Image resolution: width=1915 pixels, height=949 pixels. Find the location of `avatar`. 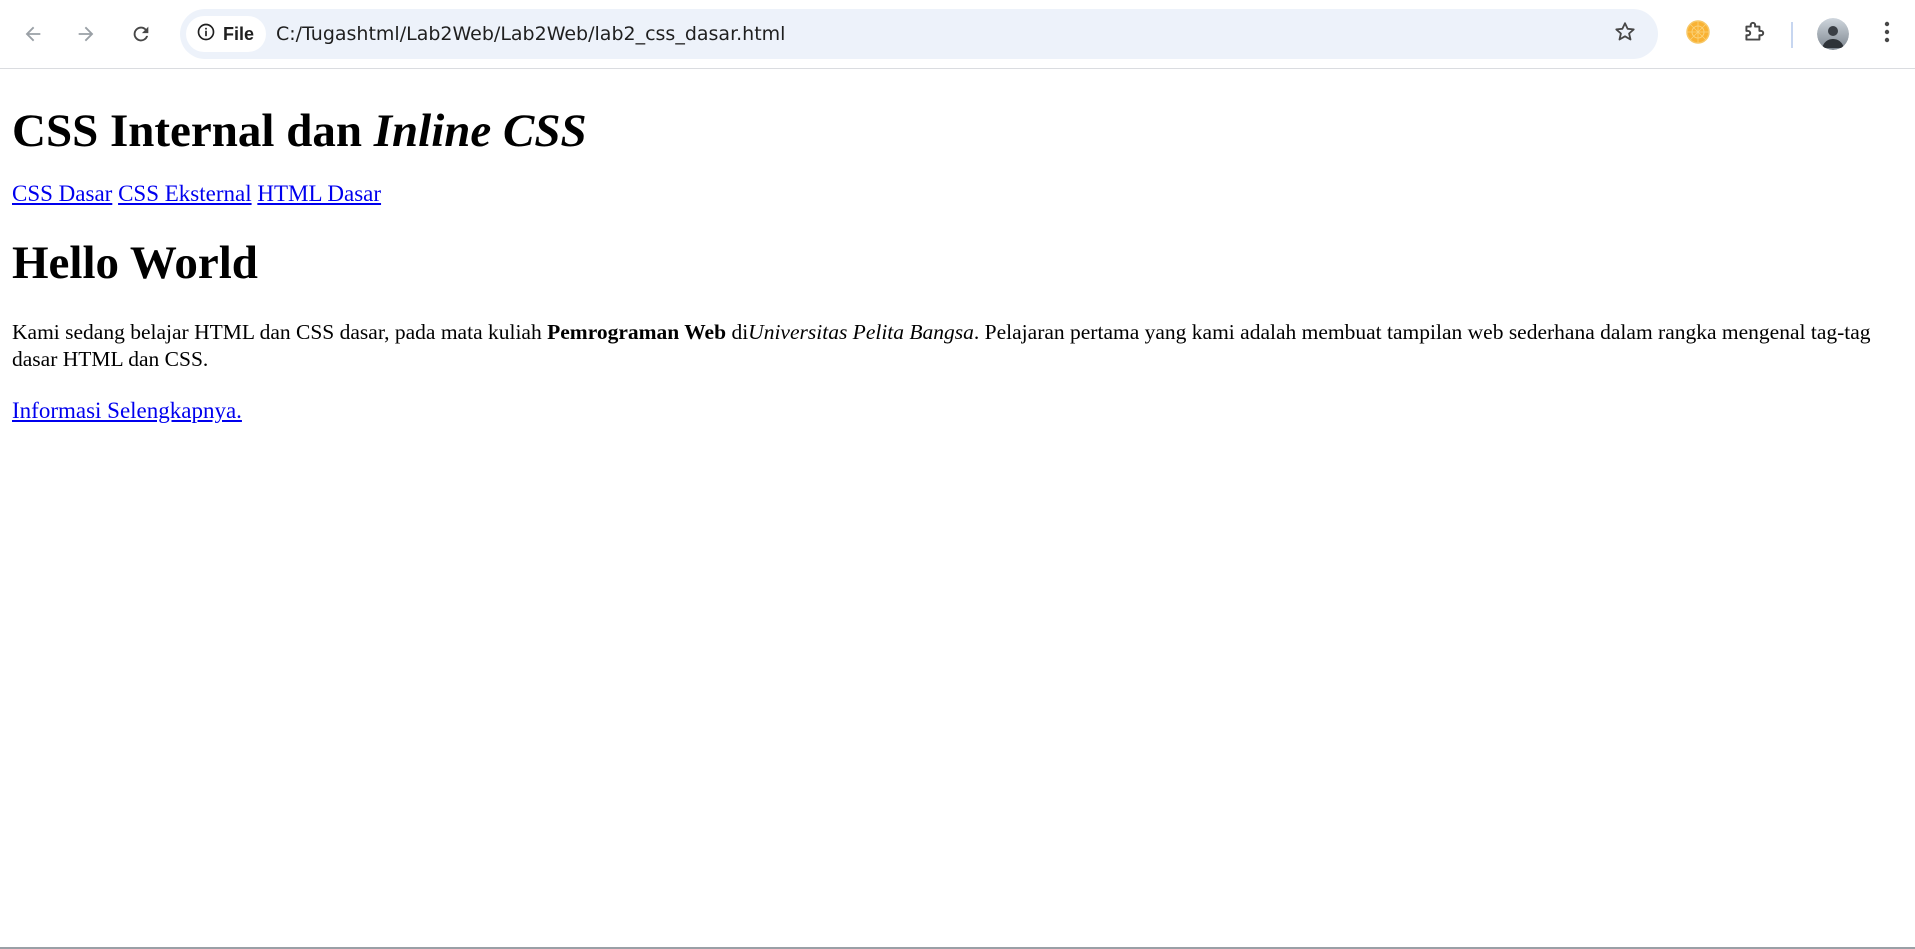

avatar is located at coordinates (1833, 34).